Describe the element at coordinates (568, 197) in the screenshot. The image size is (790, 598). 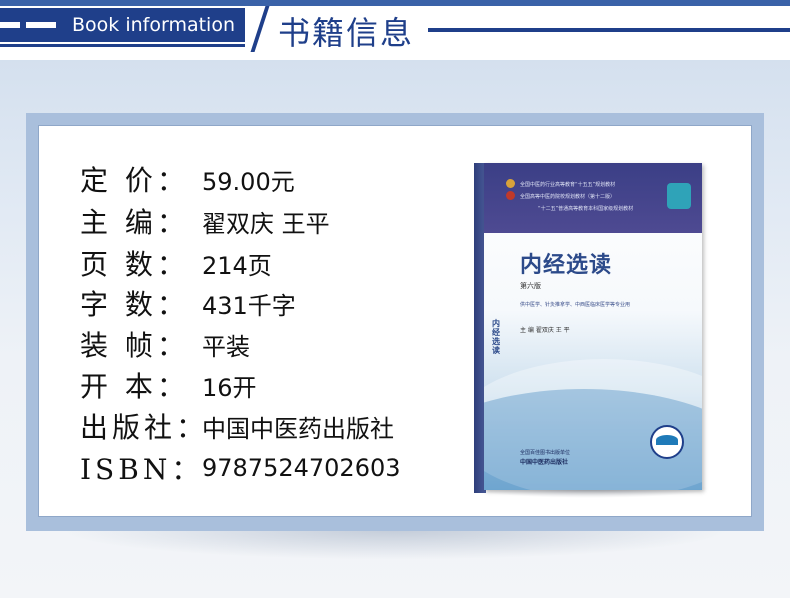
I see `series-line: 全国高等中医药院校规划教材（第十二版）` at that location.